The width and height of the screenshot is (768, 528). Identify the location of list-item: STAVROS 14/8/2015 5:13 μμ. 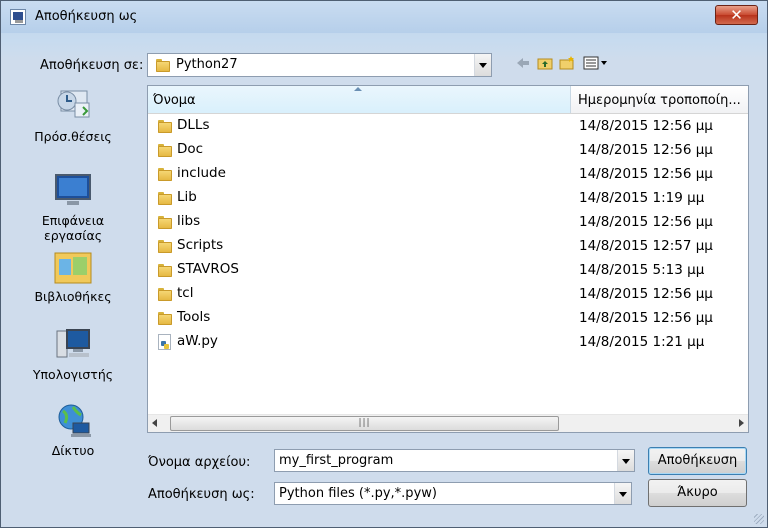
(448, 270).